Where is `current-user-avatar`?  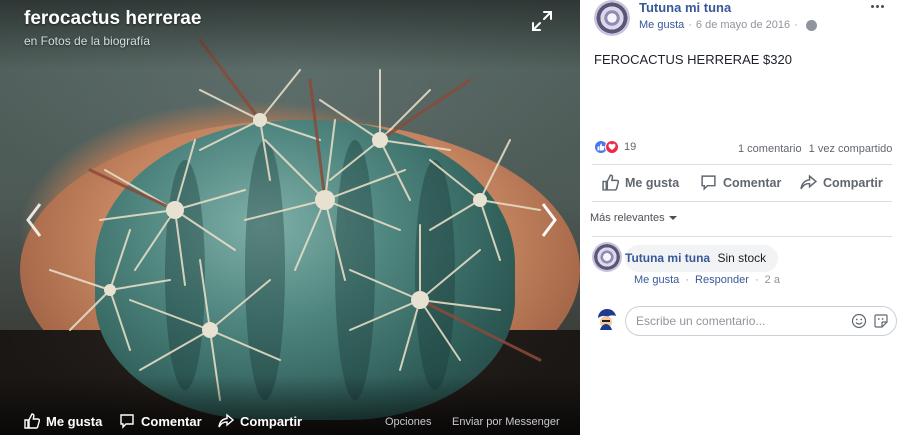
current-user-avatar is located at coordinates (606, 320).